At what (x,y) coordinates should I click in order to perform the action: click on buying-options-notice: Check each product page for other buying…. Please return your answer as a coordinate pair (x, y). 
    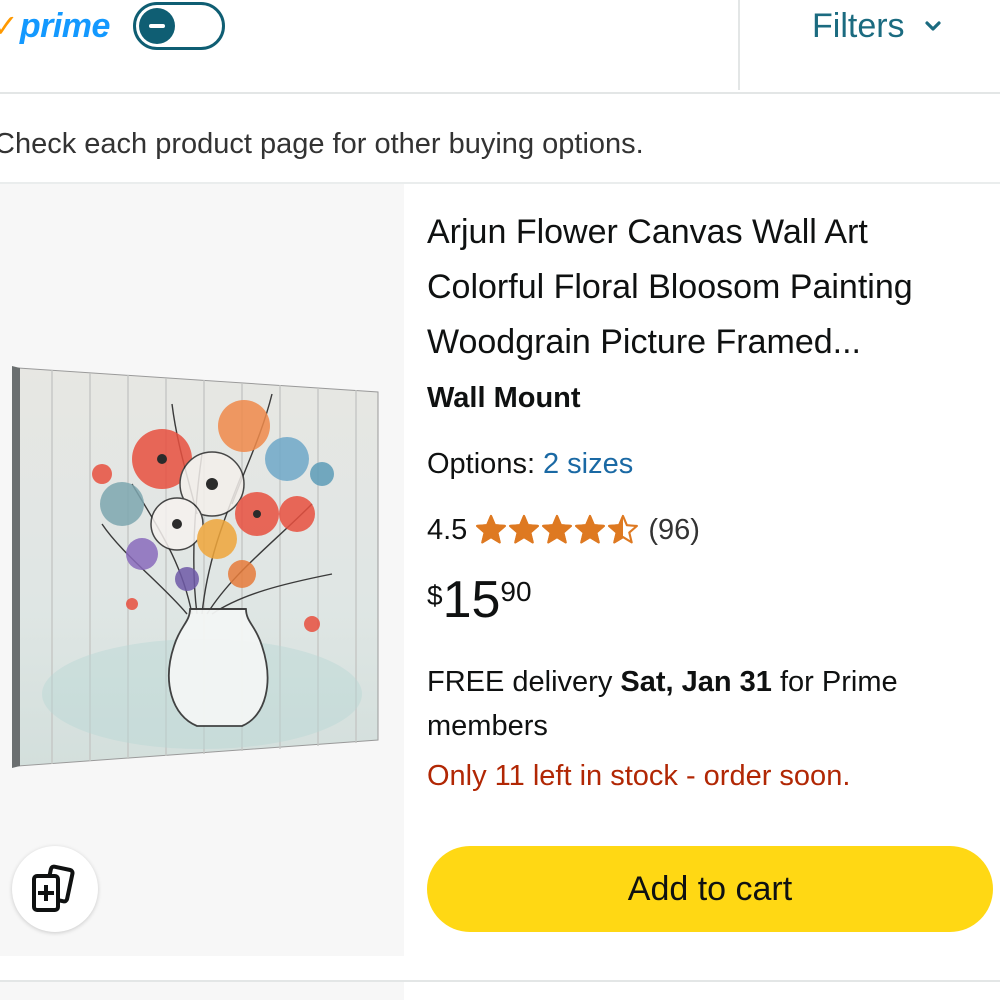
    Looking at the image, I should click on (322, 144).